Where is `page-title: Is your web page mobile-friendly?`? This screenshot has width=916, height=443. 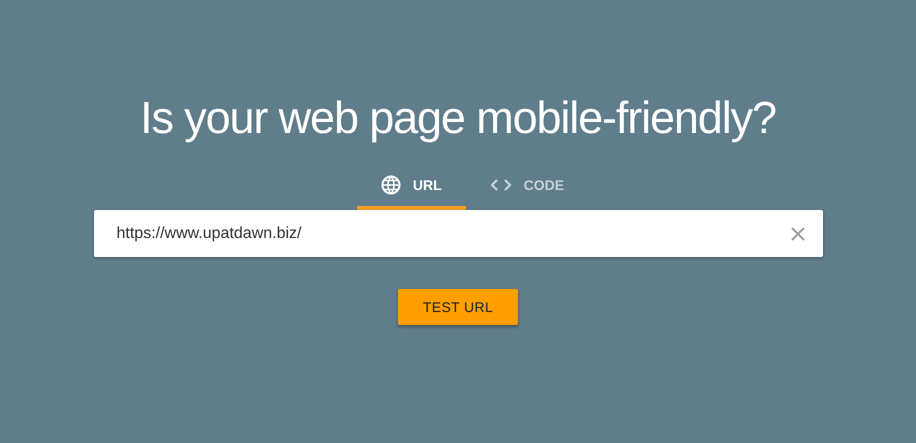 page-title: Is your web page mobile-friendly? is located at coordinates (458, 118).